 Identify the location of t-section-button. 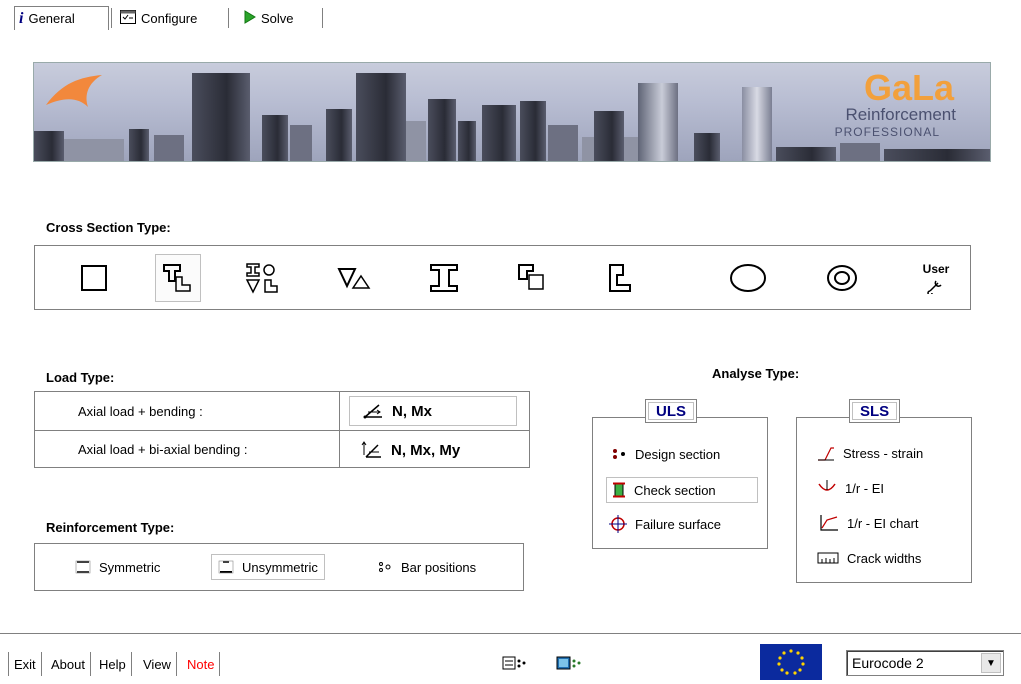
(178, 278).